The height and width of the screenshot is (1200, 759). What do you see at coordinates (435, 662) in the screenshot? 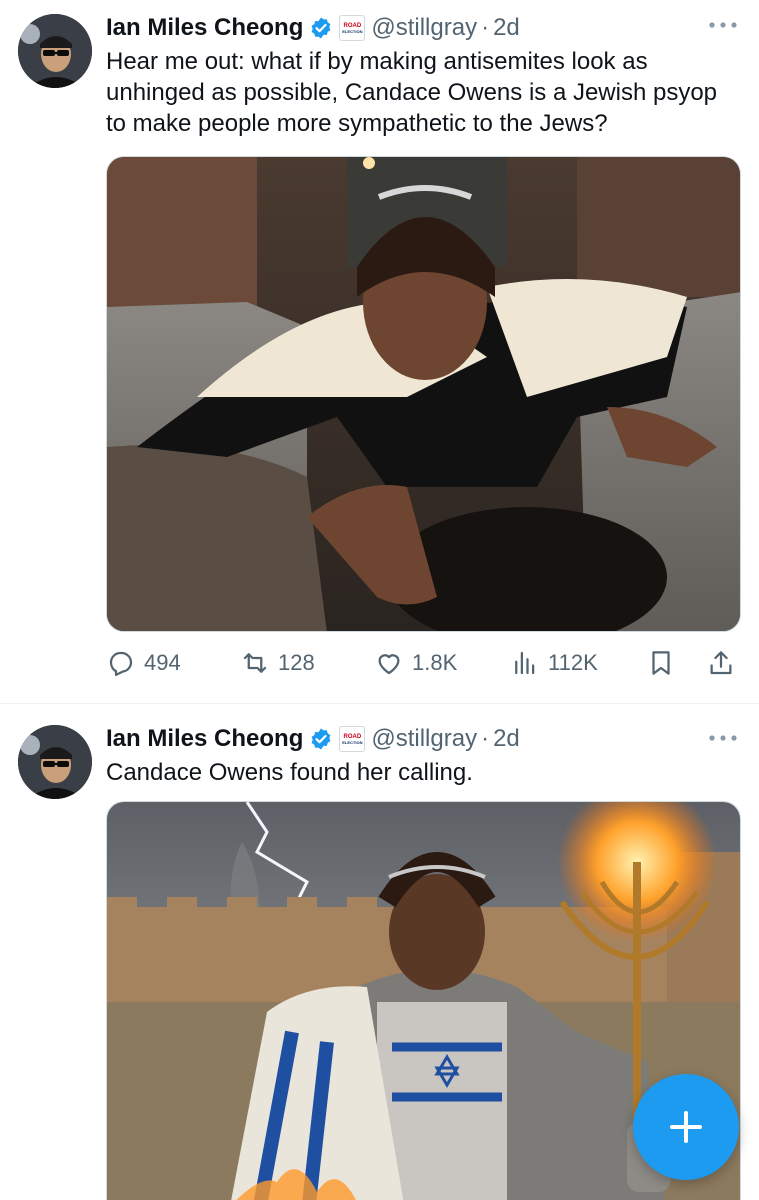
I see `like-count: 1.8K` at bounding box center [435, 662].